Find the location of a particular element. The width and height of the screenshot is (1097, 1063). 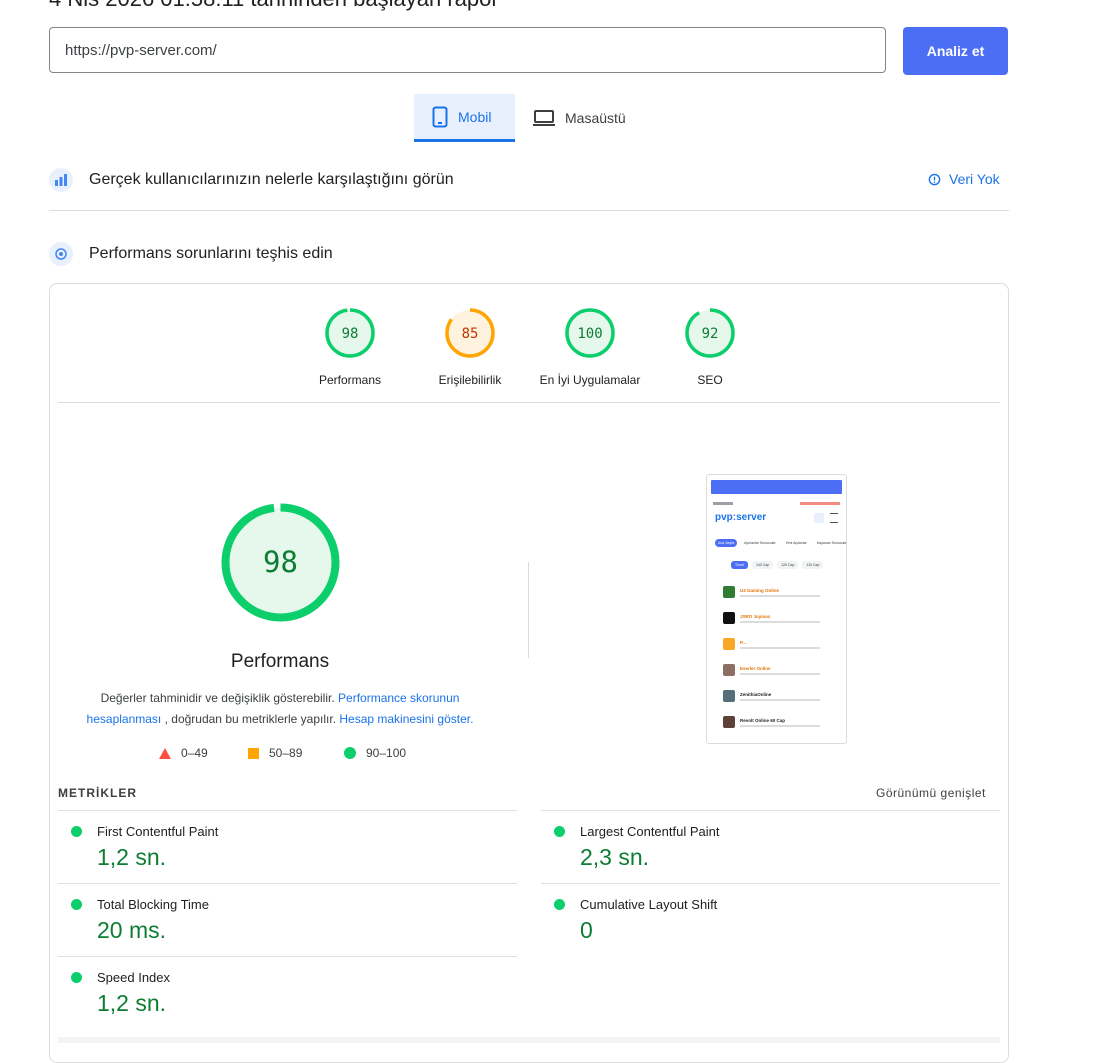

legend-average: 50–89 is located at coordinates (275, 753).